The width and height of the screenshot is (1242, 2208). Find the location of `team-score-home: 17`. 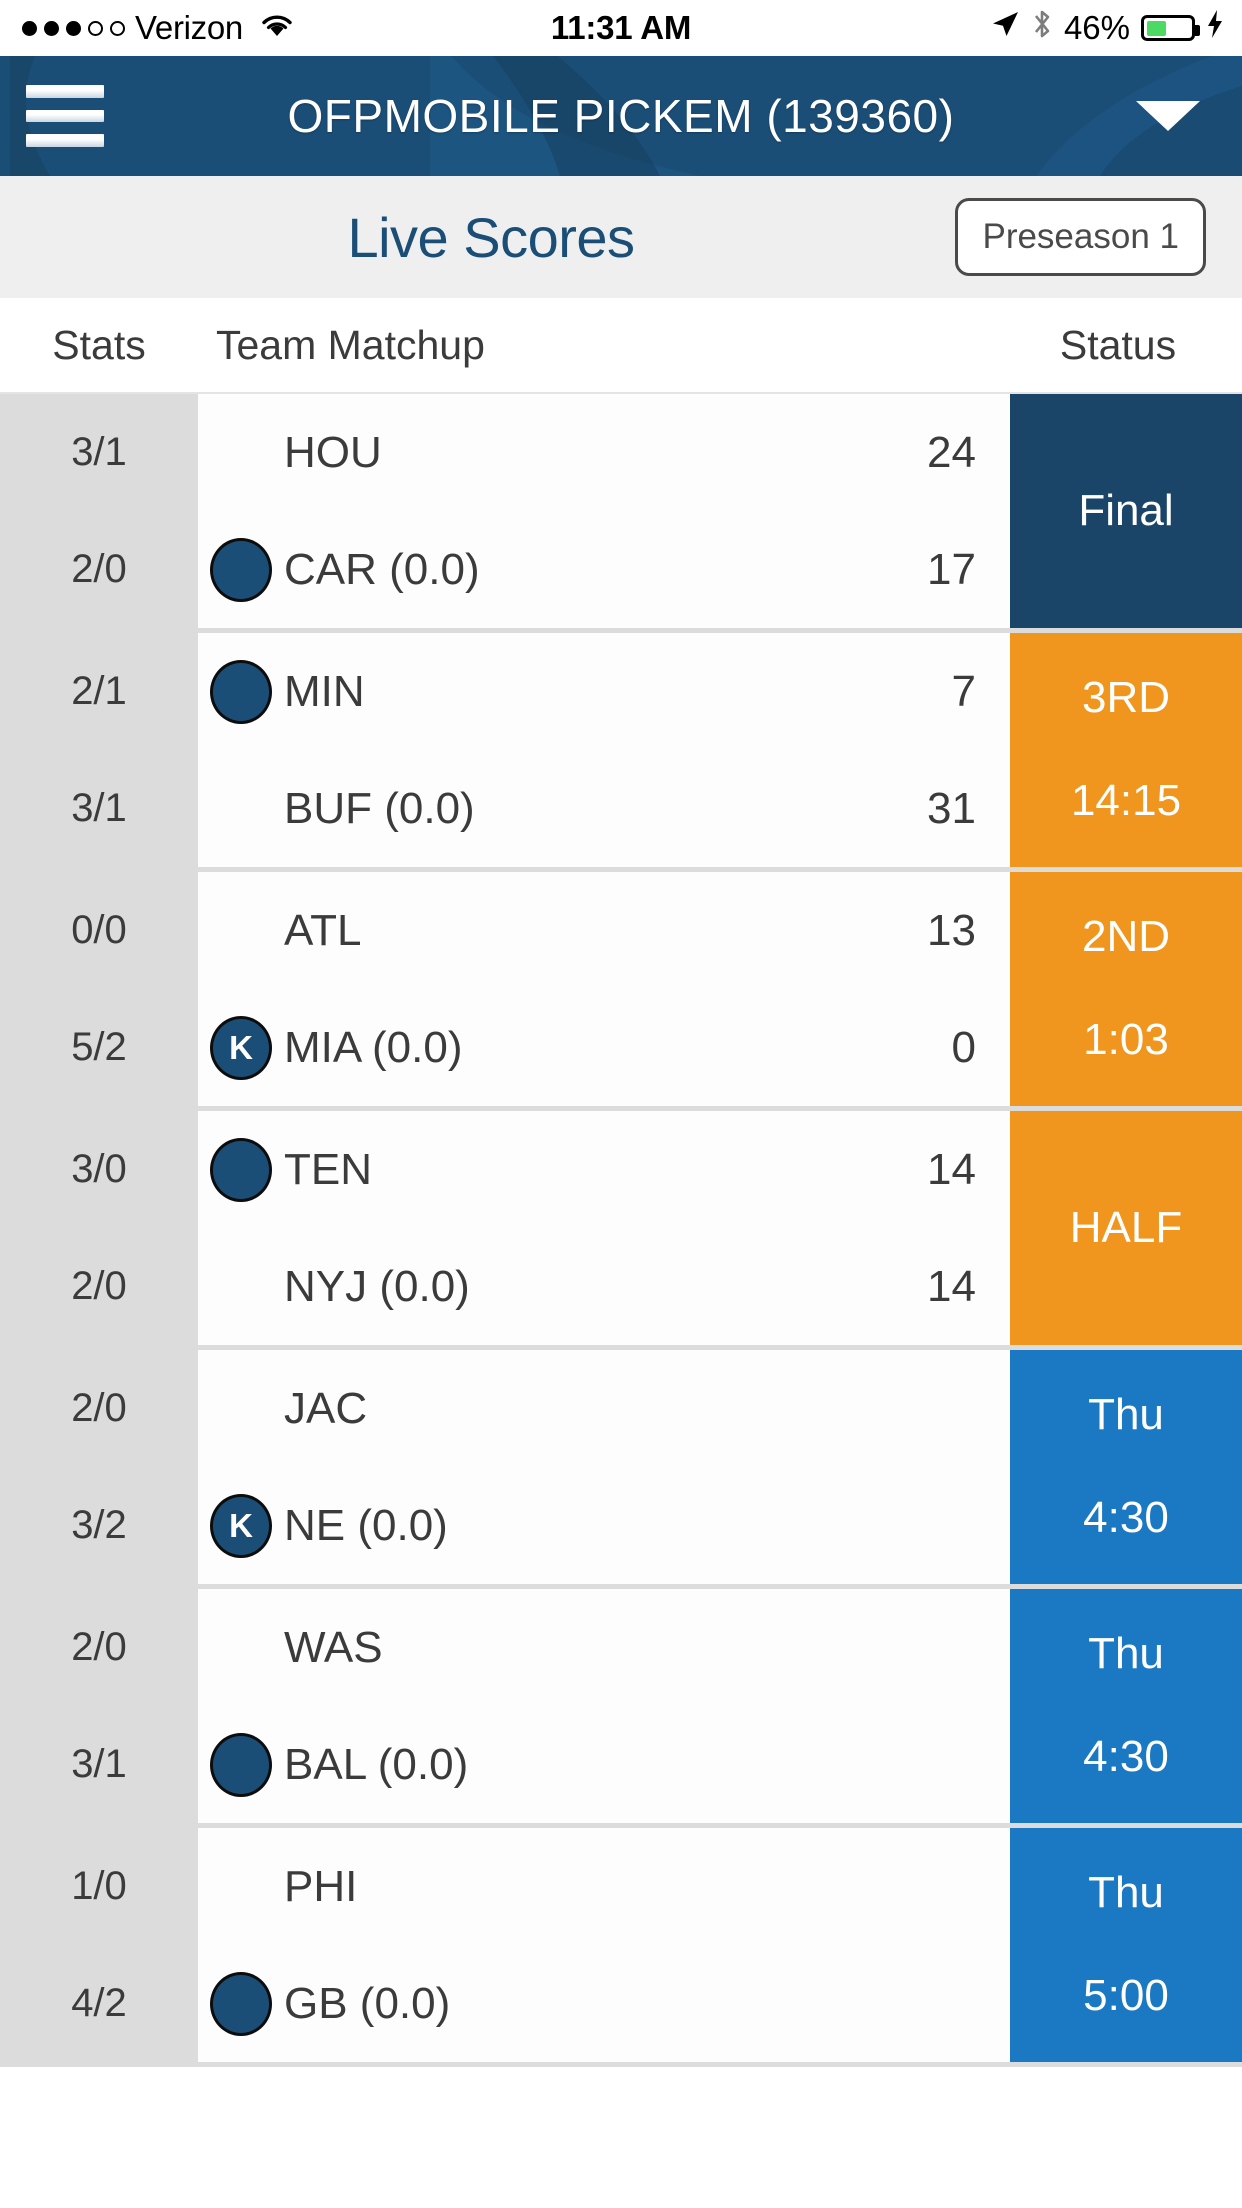

team-score-home: 17 is located at coordinates (951, 569).